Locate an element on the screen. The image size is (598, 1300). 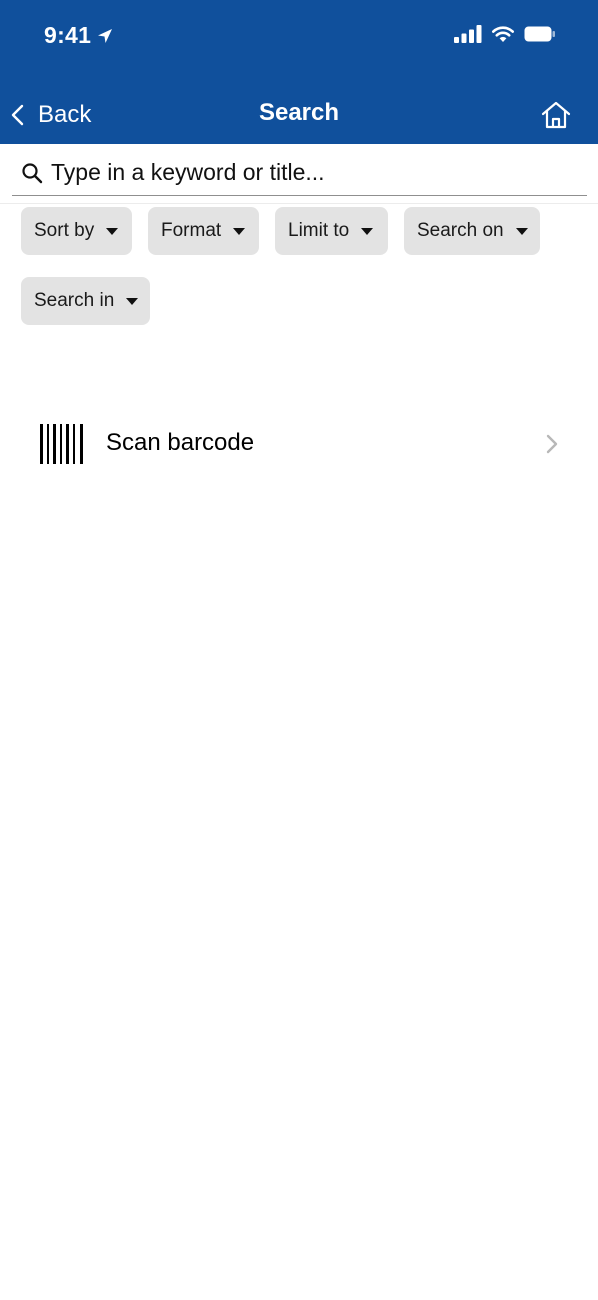
home-icon is located at coordinates (556, 115).